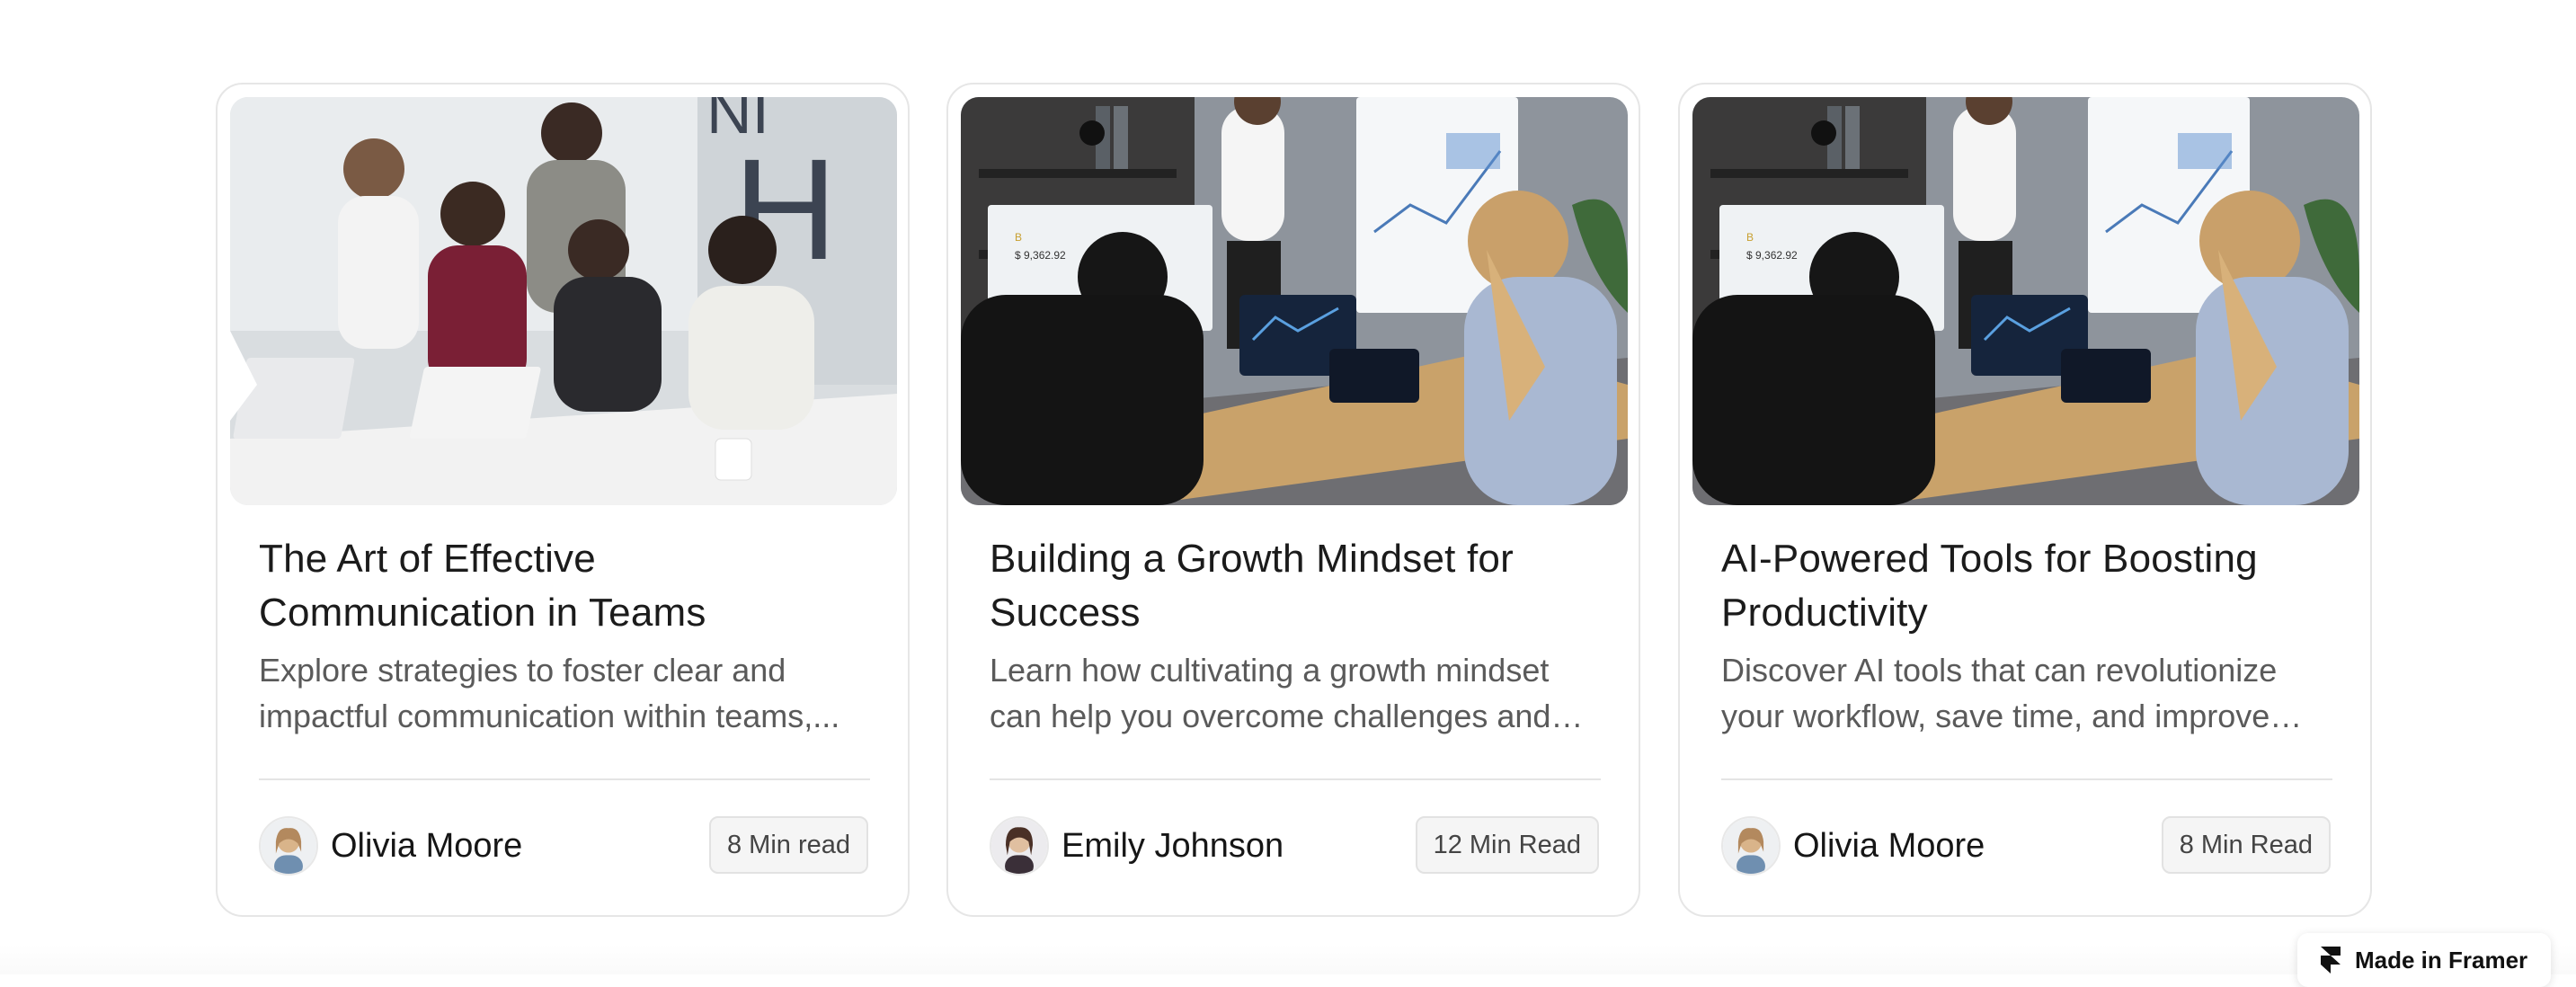 The width and height of the screenshot is (2576, 987). I want to click on read-time-badge: 8 Min Read, so click(2246, 845).